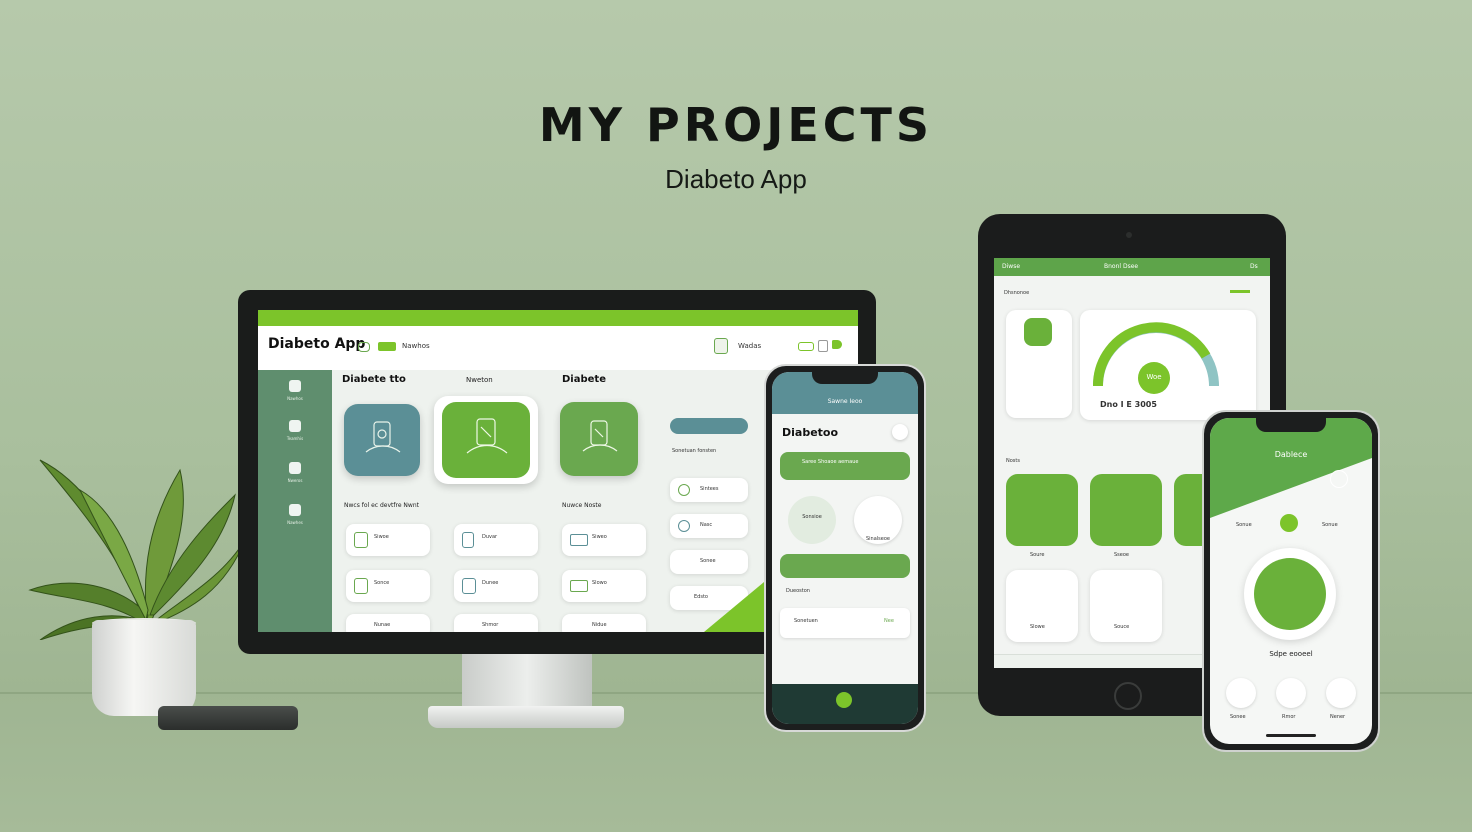 The height and width of the screenshot is (832, 1472). I want to click on page-subtitle: Diabeto App, so click(736, 179).